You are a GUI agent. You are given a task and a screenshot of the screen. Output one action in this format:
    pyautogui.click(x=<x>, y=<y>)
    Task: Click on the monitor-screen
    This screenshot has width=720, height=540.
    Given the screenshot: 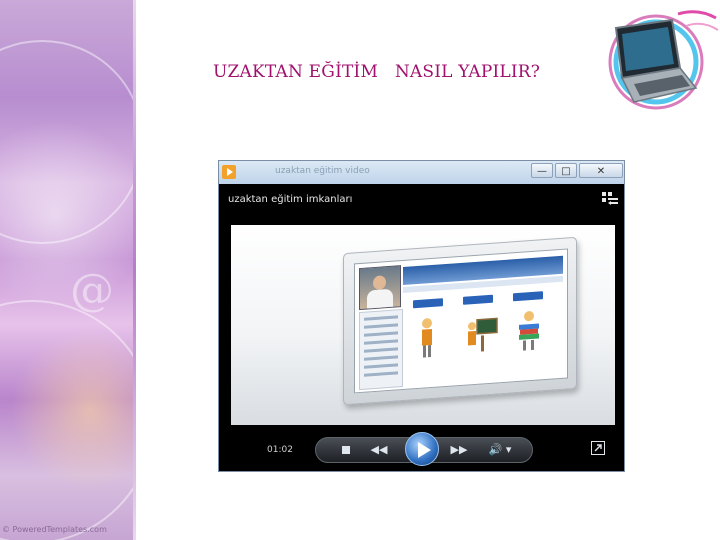 What is the action you would take?
    pyautogui.click(x=461, y=321)
    